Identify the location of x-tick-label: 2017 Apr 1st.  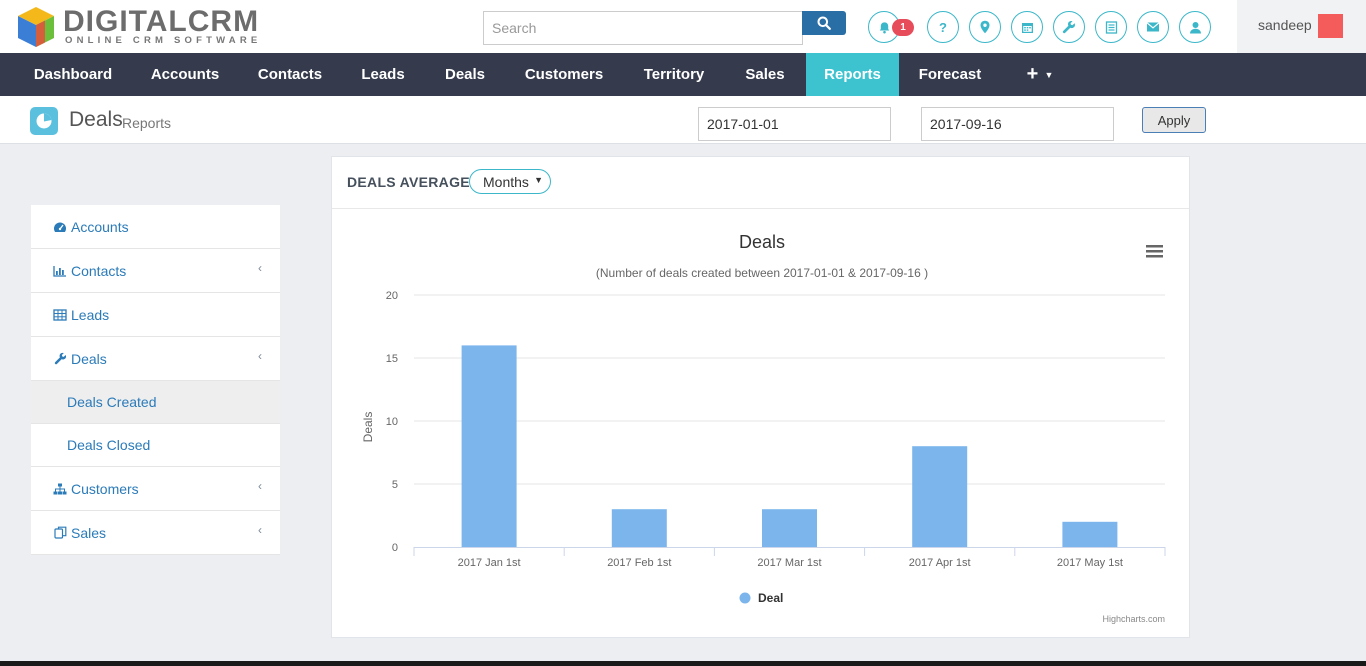
(940, 563).